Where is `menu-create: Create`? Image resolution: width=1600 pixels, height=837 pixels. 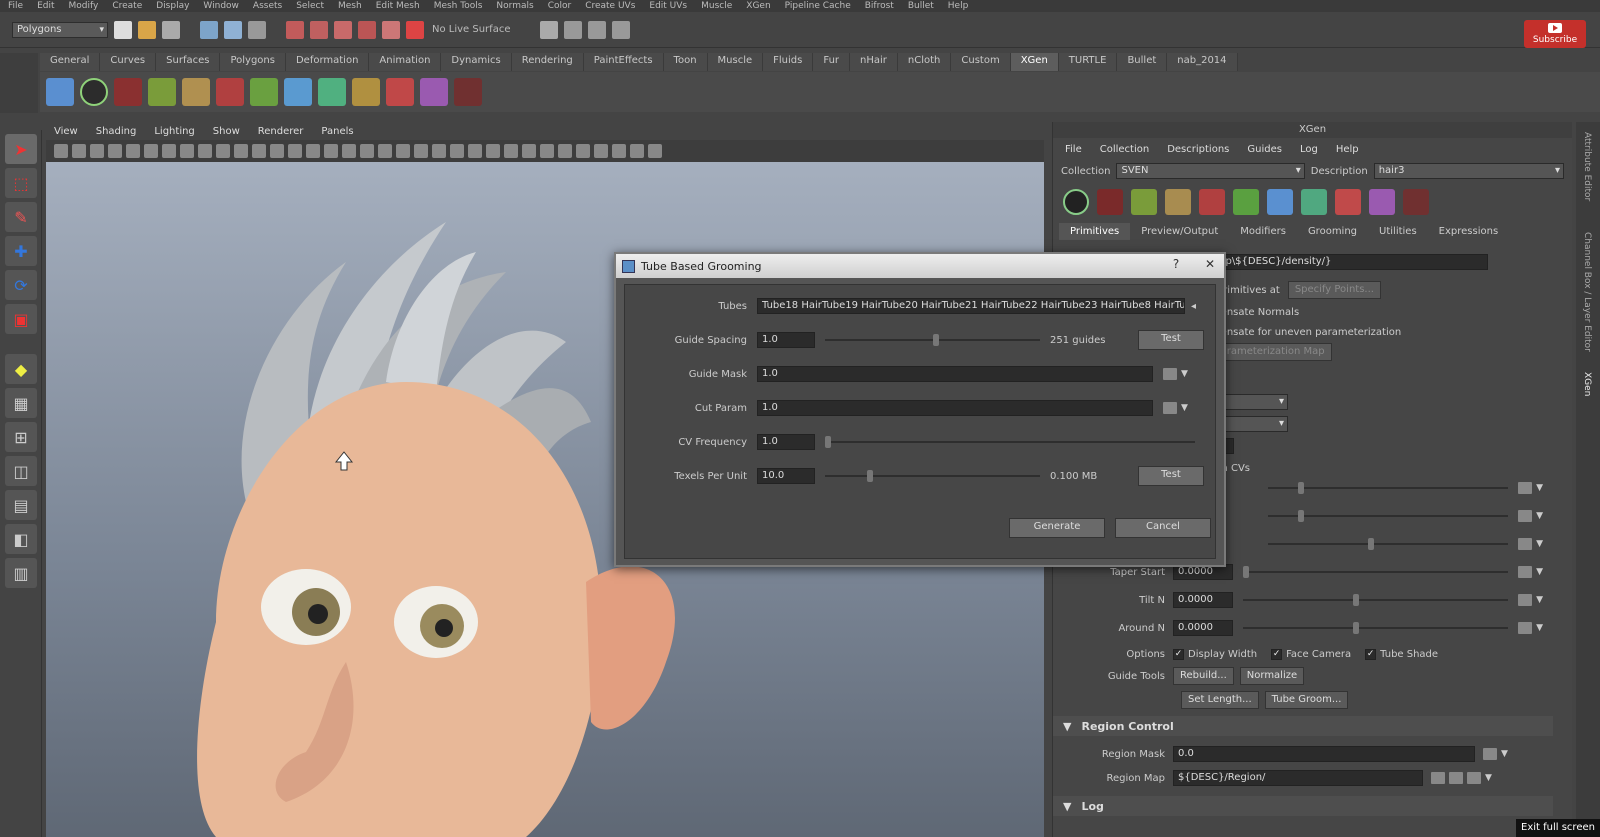 menu-create: Create is located at coordinates (127, 6).